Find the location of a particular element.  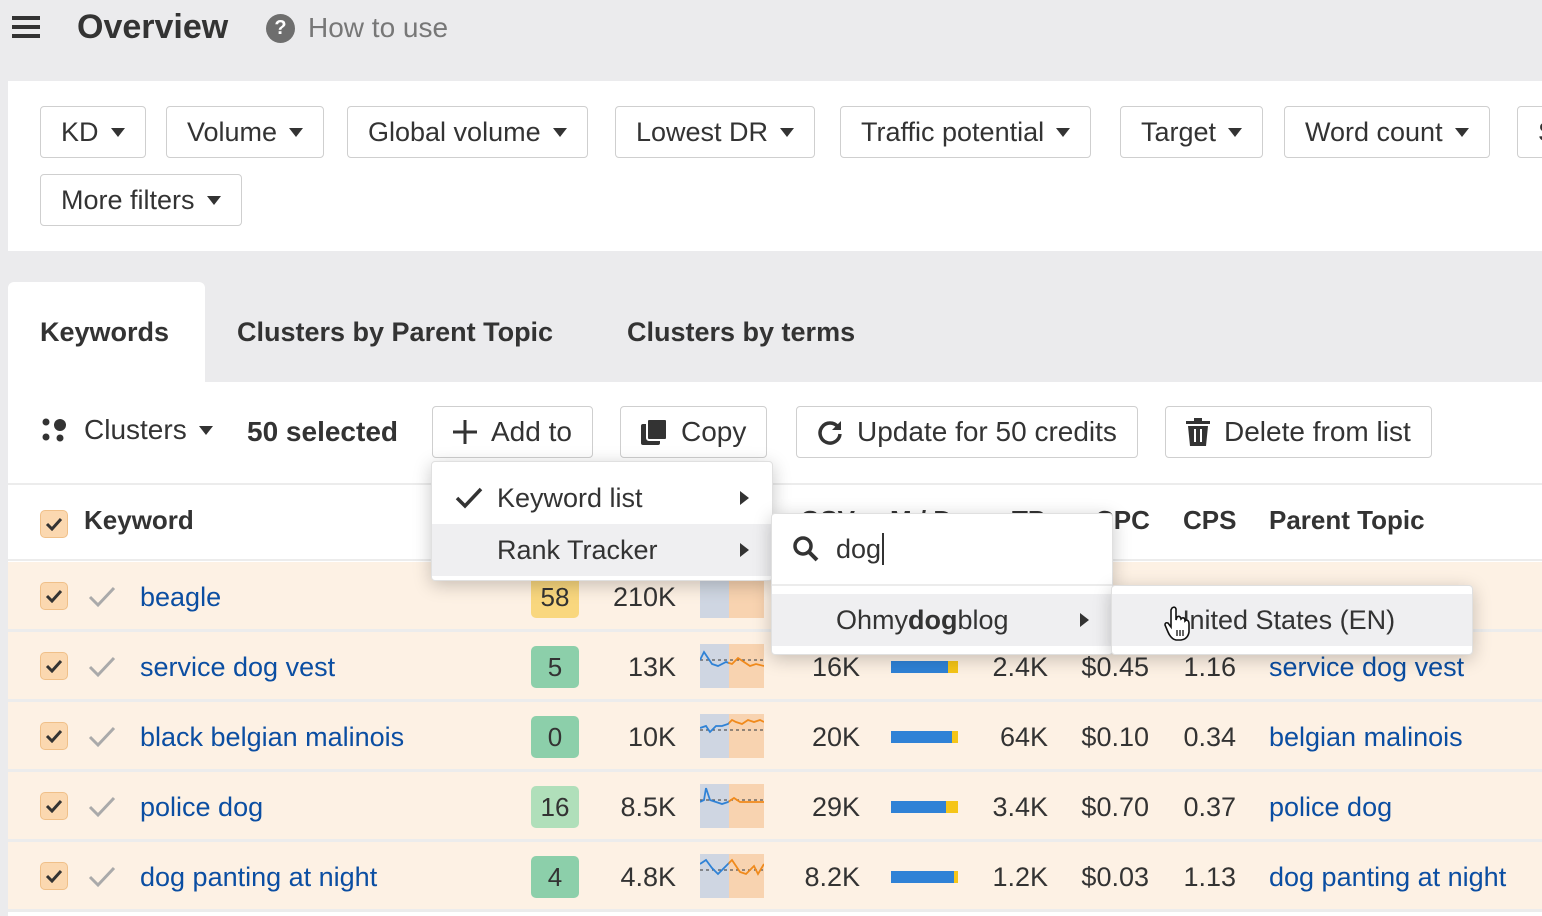

tab-clusters-by-parent-topic: Clusters by Parent Topic is located at coordinates (395, 332).